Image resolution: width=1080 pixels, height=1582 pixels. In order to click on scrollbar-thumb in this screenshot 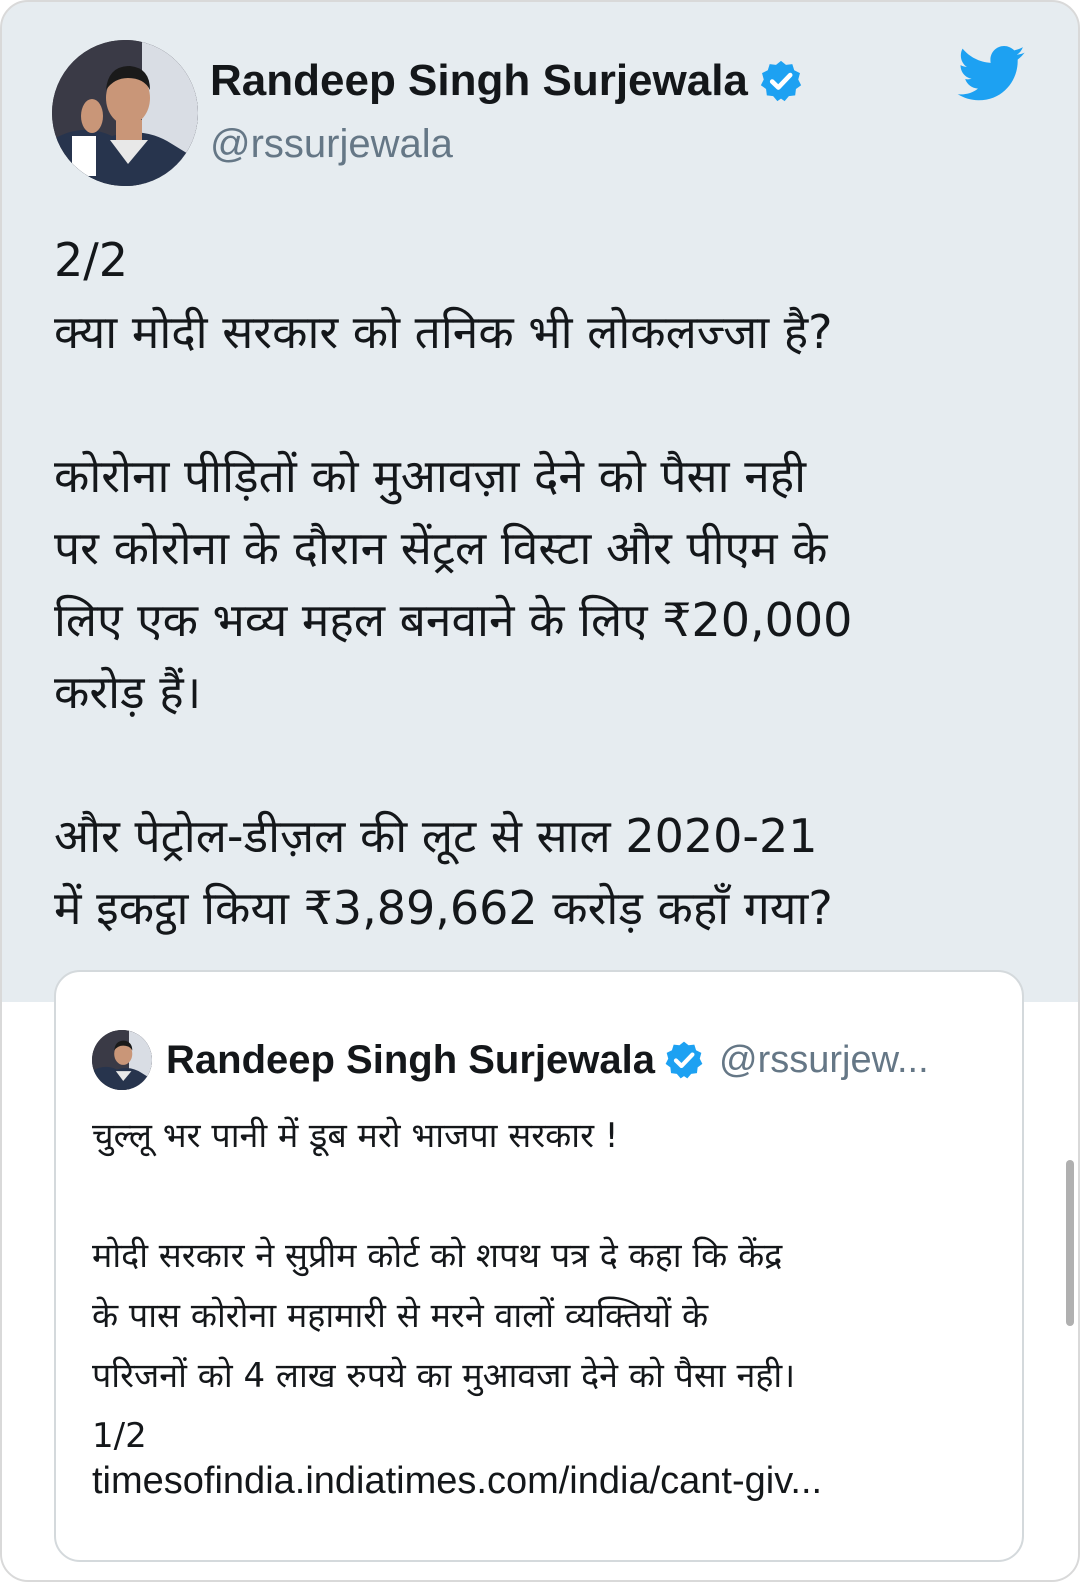, I will do `click(1070, 1243)`.